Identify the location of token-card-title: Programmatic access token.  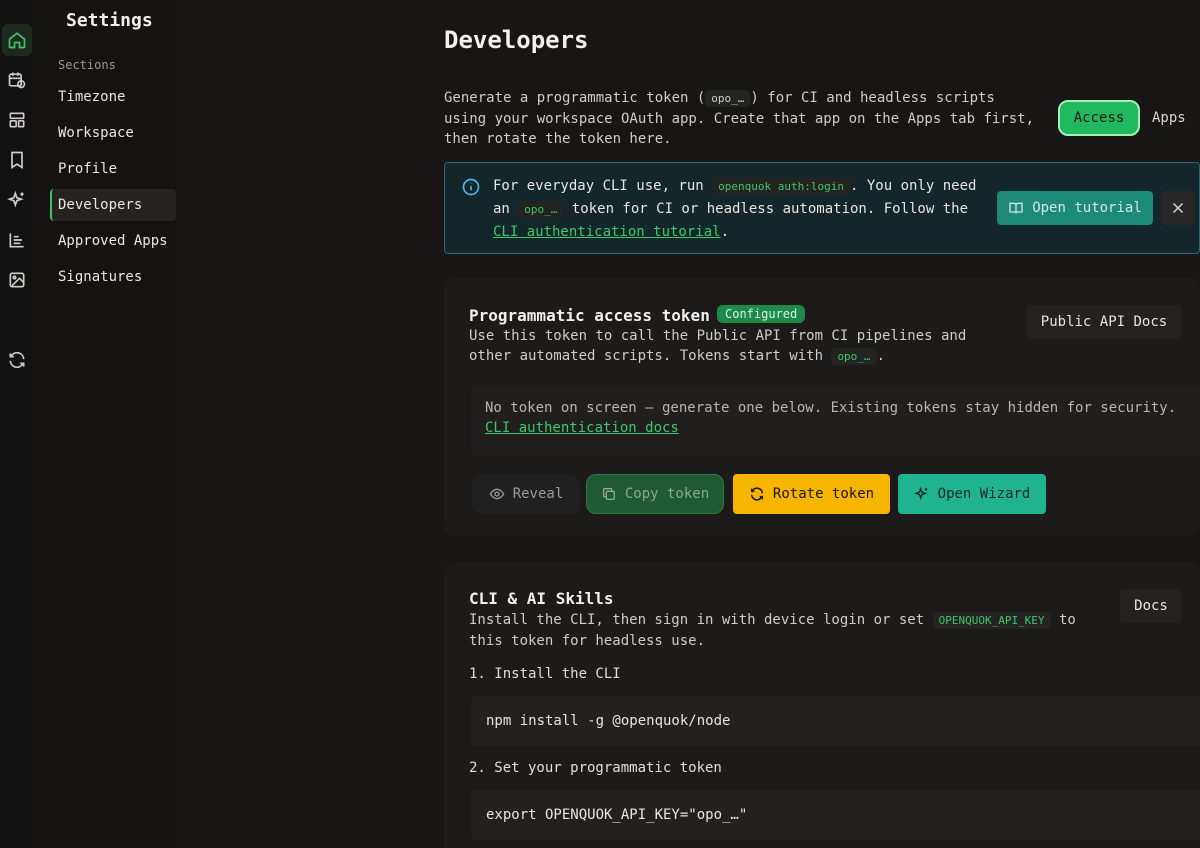
(589, 315).